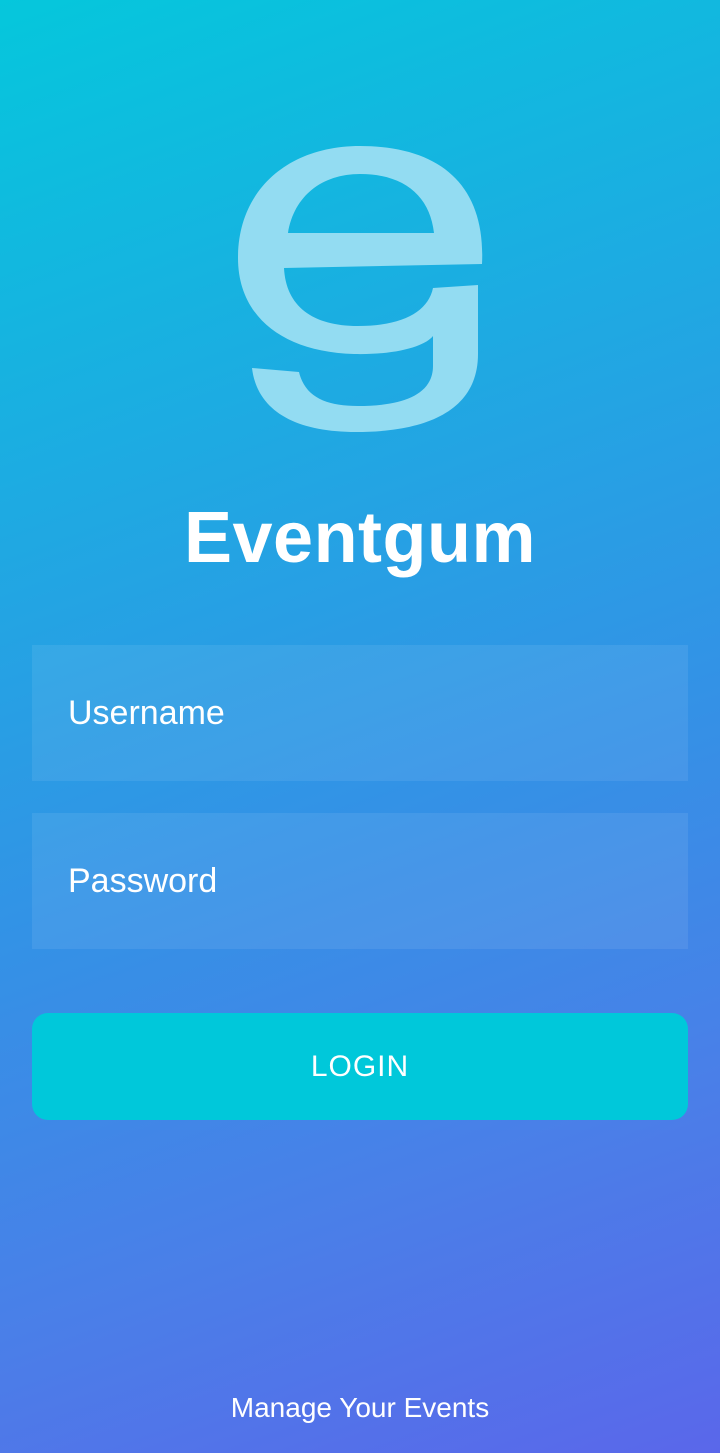 This screenshot has height=1453, width=720. I want to click on eventgum-logo-icon, so click(360, 289).